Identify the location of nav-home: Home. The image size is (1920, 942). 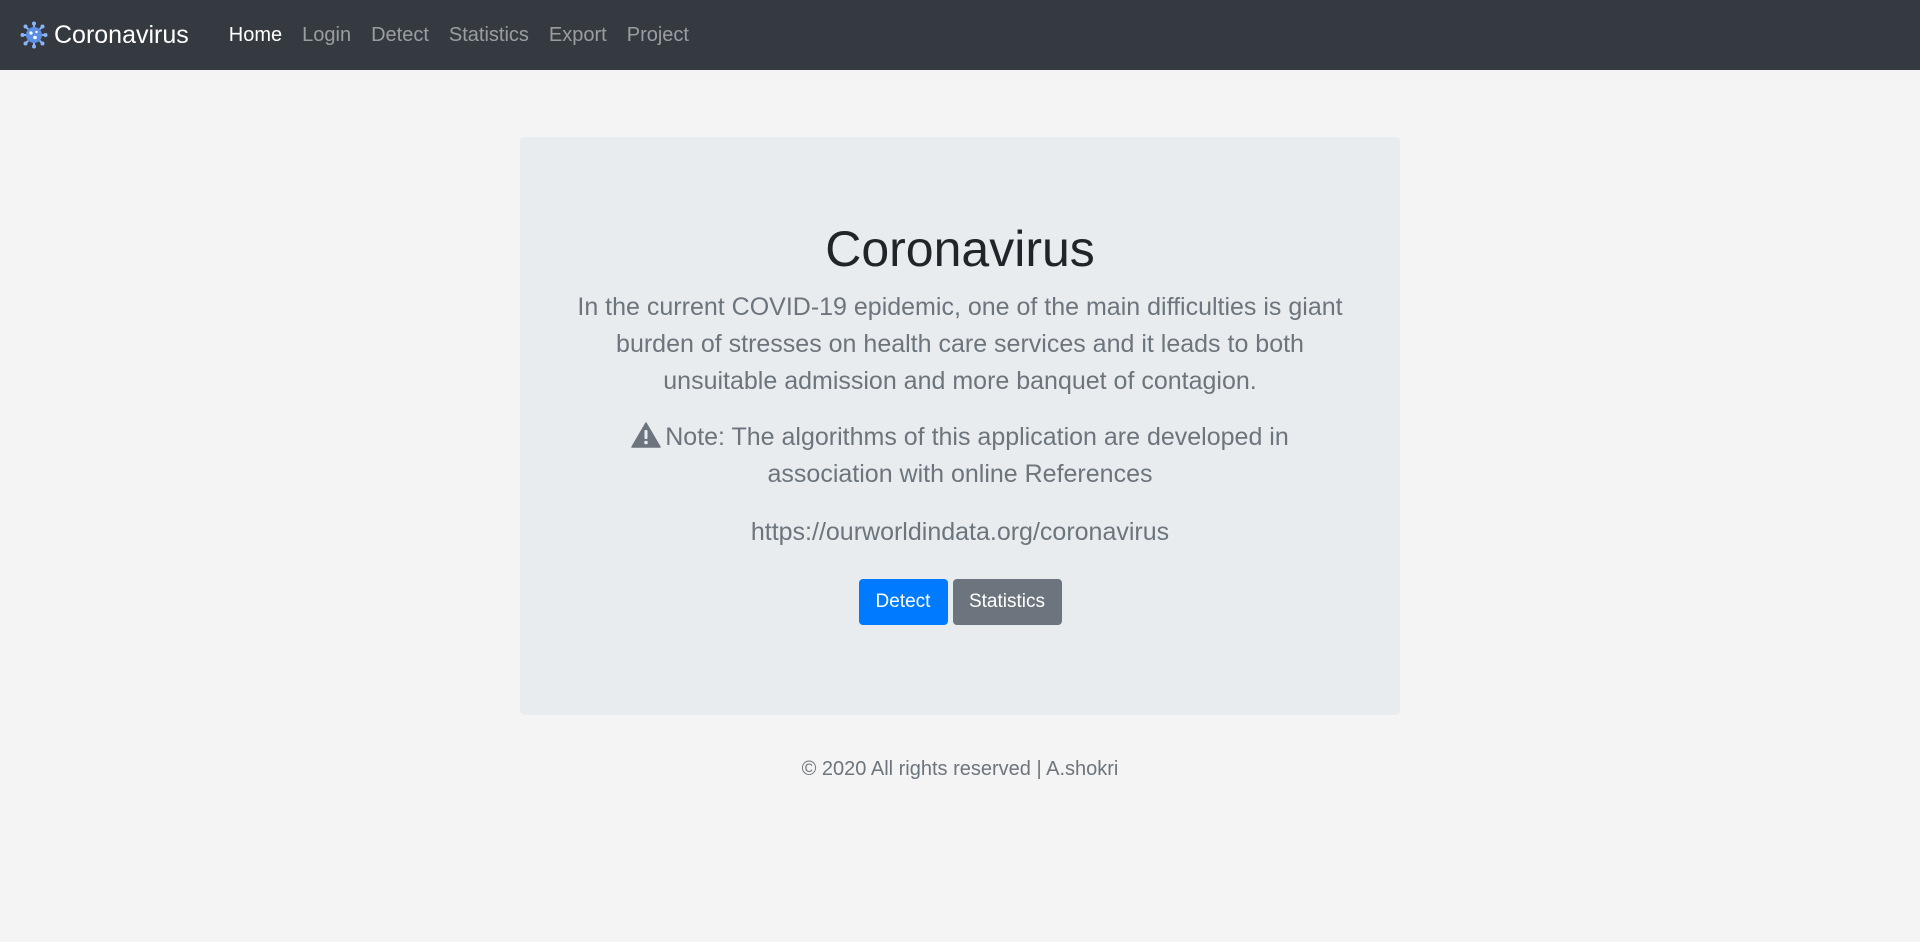
(255, 35).